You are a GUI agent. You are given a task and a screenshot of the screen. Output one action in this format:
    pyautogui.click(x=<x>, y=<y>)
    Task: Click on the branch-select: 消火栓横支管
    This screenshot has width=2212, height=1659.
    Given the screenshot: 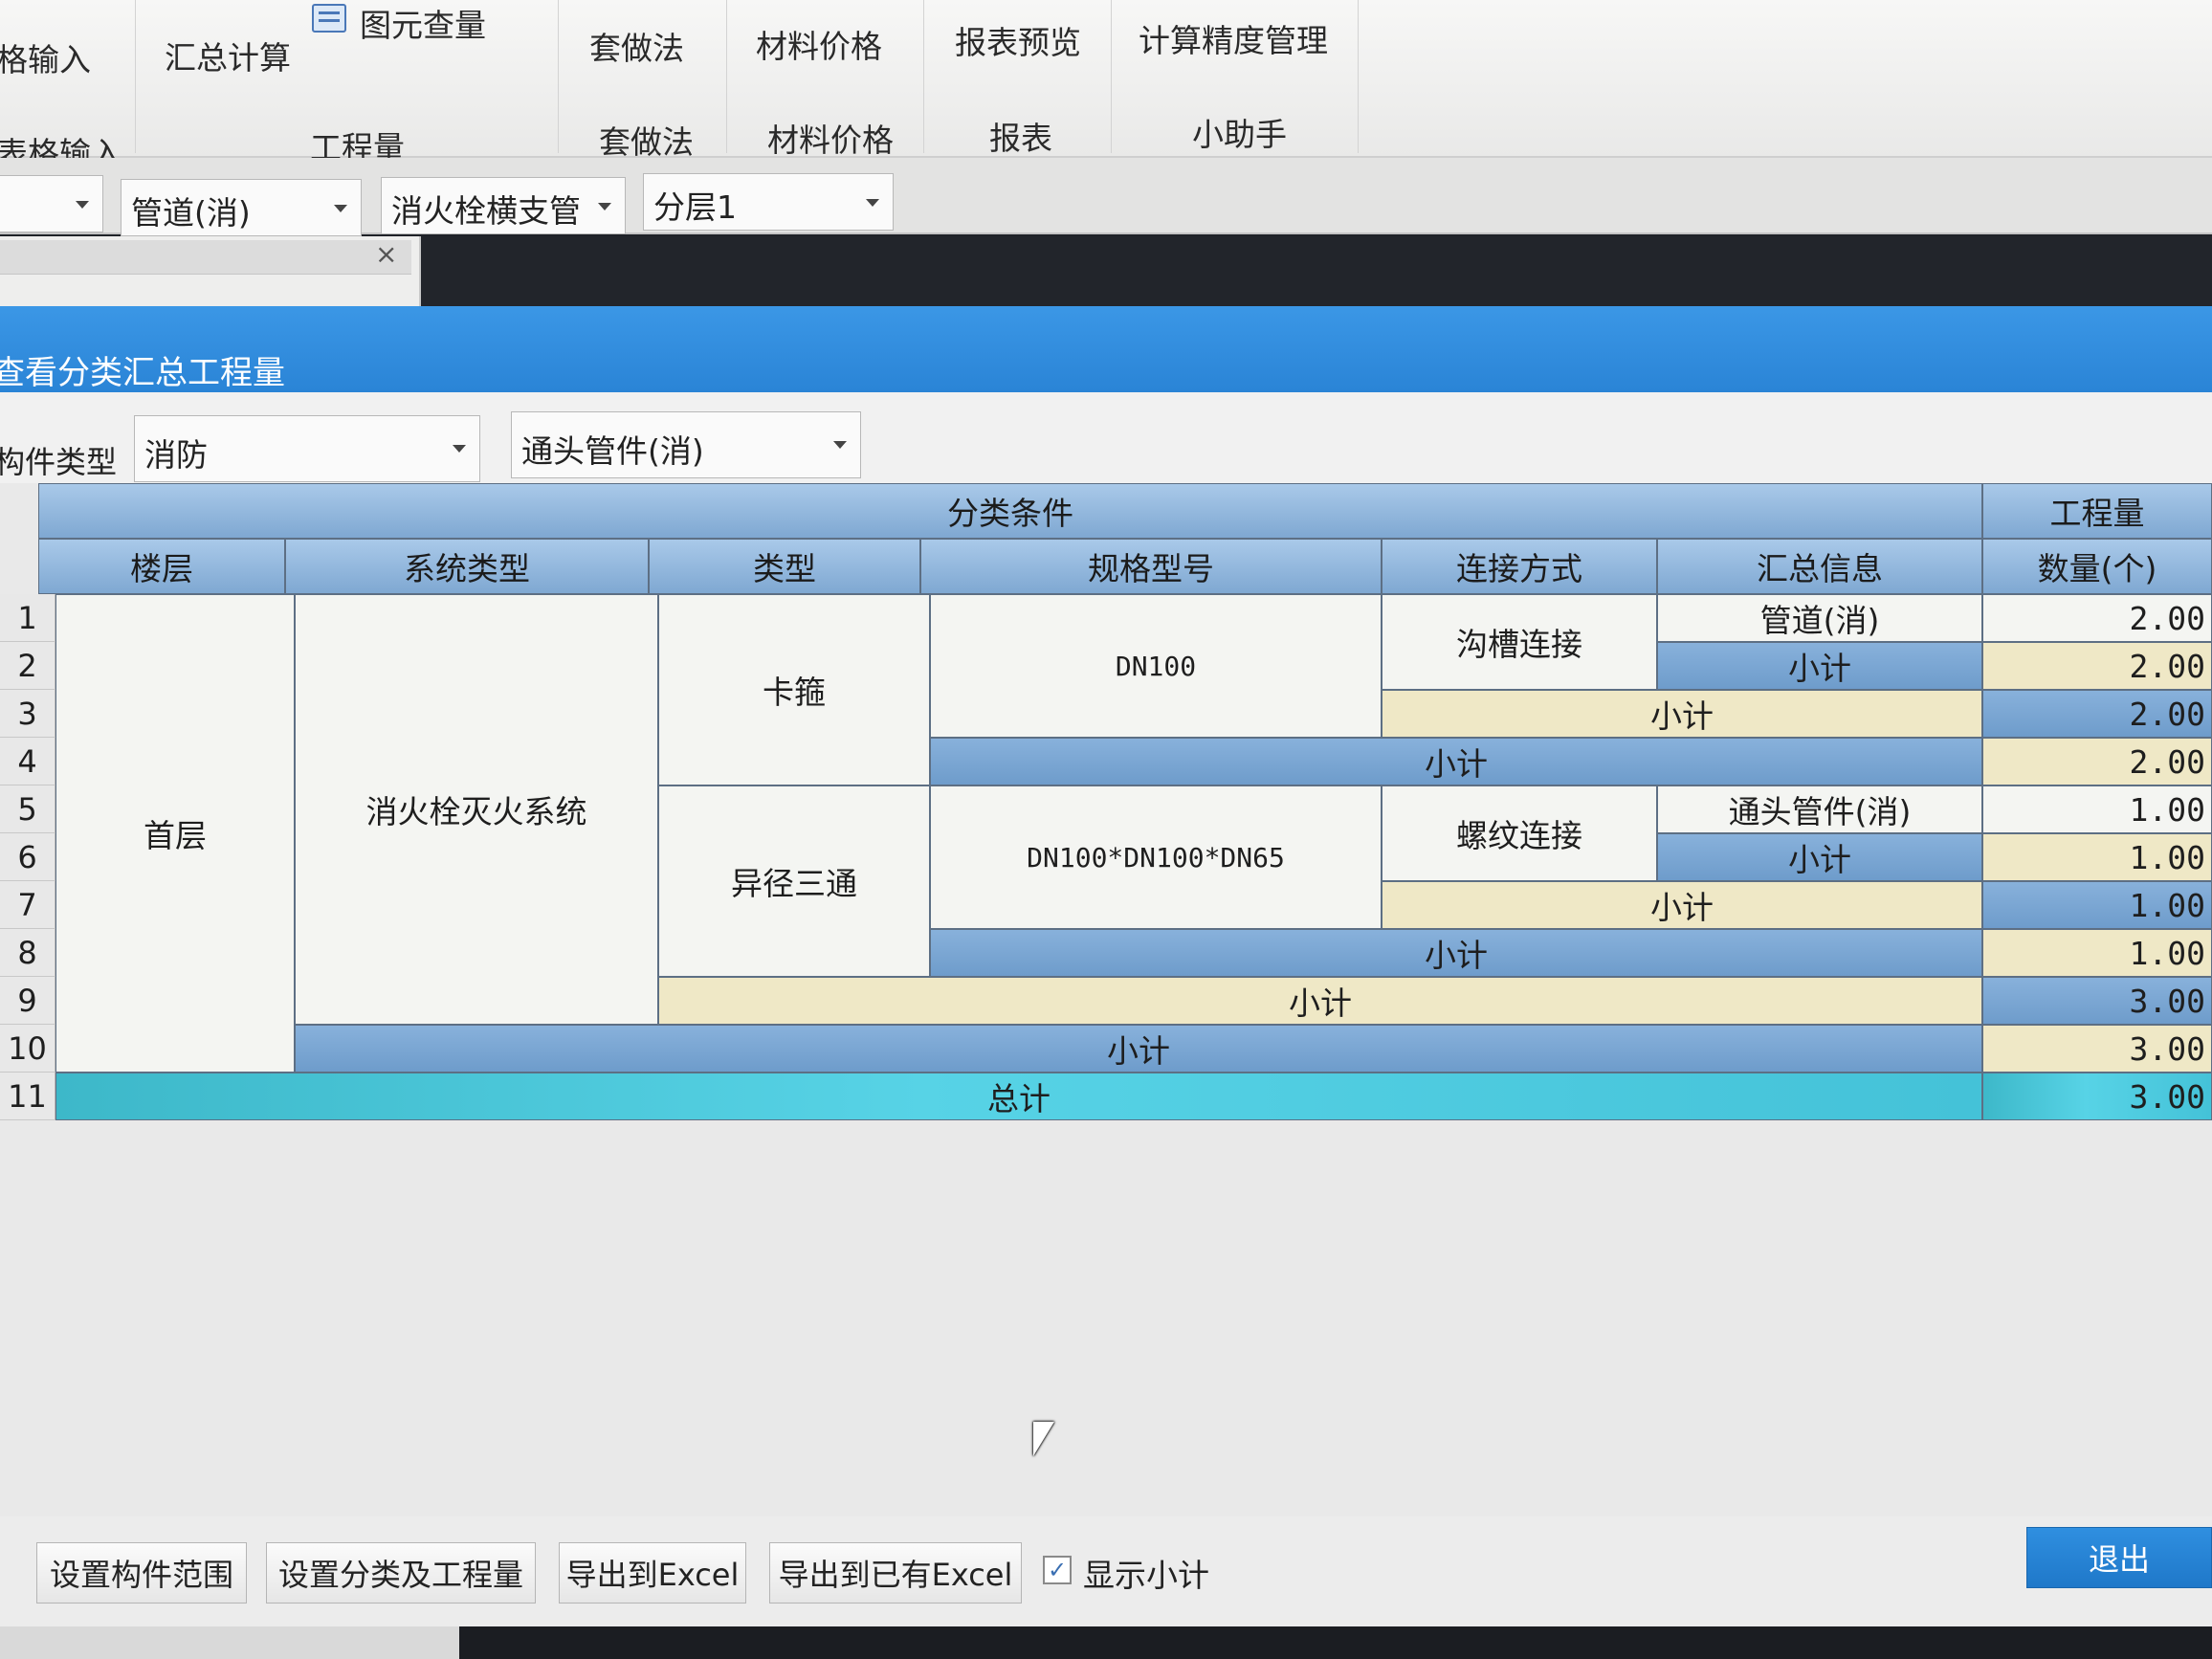 What is the action you would take?
    pyautogui.click(x=503, y=205)
    